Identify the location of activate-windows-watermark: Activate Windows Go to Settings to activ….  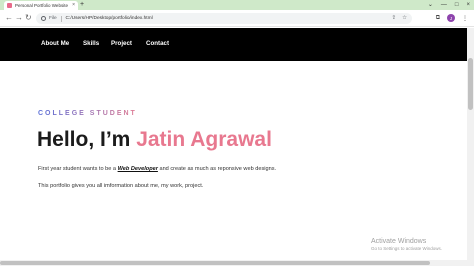
(406, 245).